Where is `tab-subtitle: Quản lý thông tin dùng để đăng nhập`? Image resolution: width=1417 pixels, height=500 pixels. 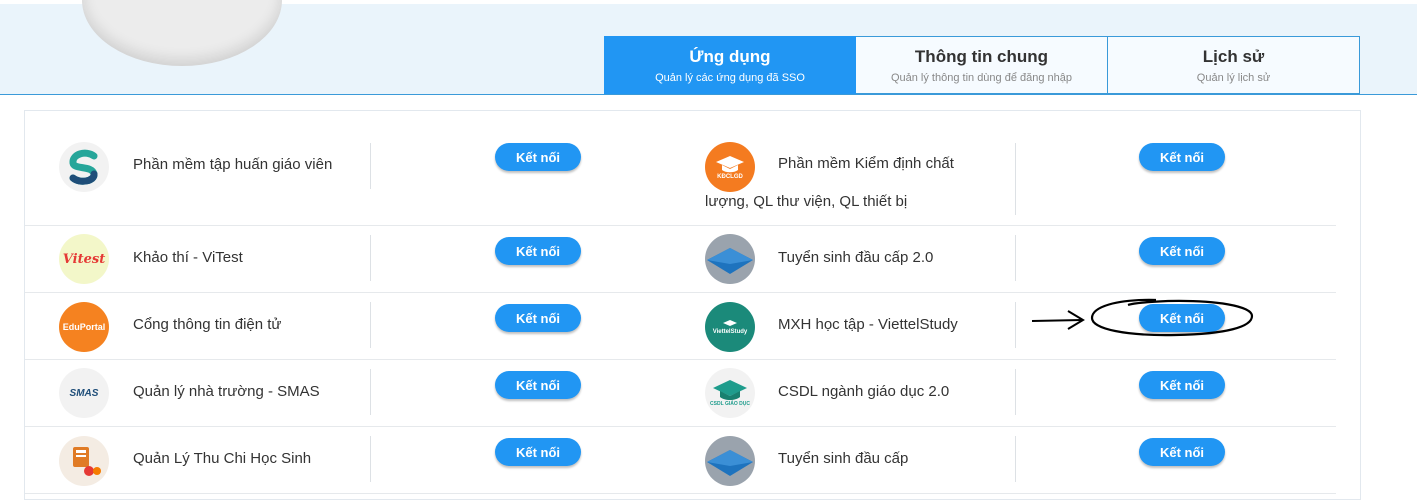 tab-subtitle: Quản lý thông tin dùng để đăng nhập is located at coordinates (981, 77).